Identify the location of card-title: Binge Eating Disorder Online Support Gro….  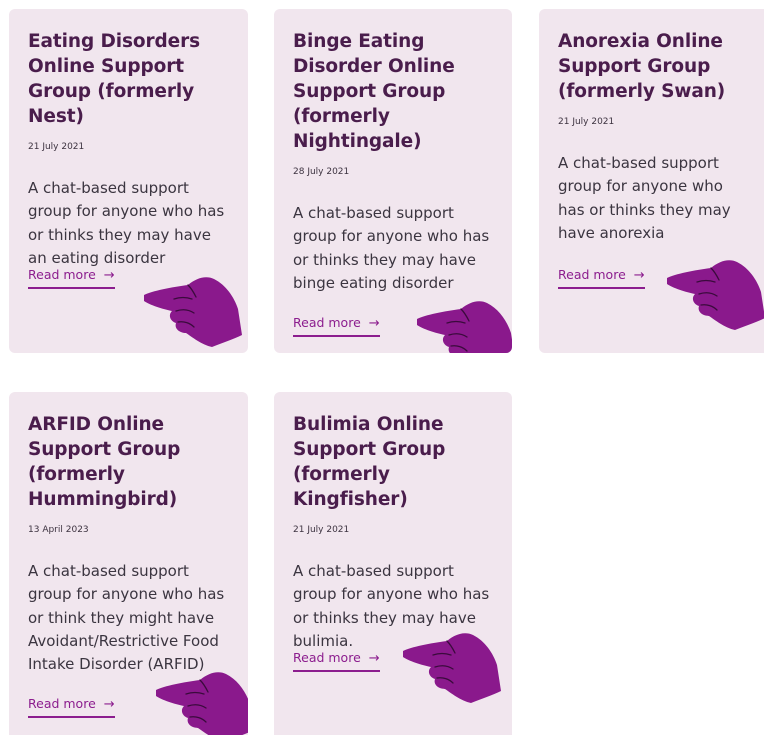
(393, 91).